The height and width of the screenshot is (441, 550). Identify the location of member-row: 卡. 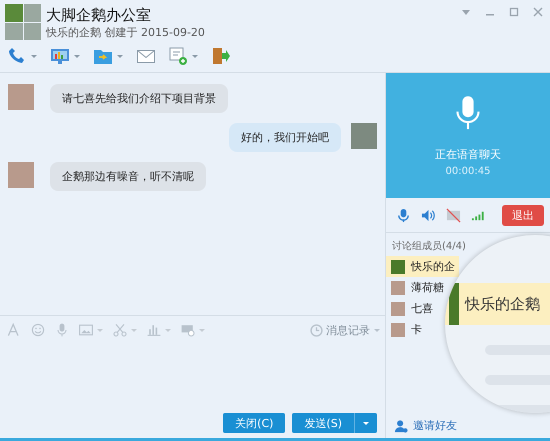
(406, 329).